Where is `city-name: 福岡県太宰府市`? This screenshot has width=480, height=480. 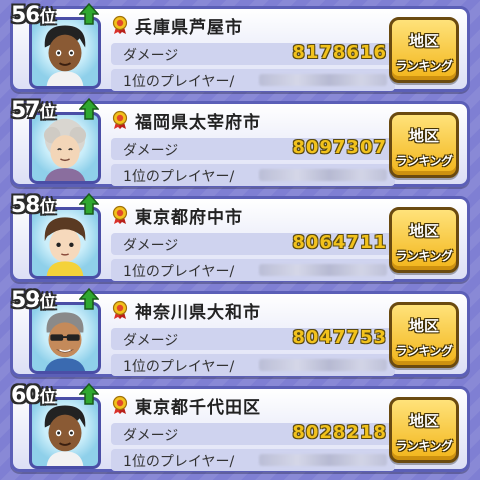
city-name: 福岡県太宰府市 is located at coordinates (198, 122).